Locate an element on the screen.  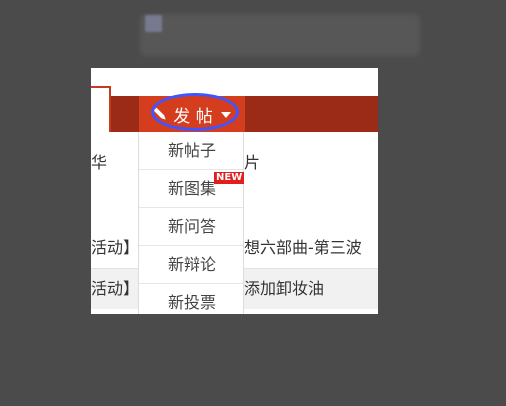
menu-item-label: 新帖子 is located at coordinates (192, 150).